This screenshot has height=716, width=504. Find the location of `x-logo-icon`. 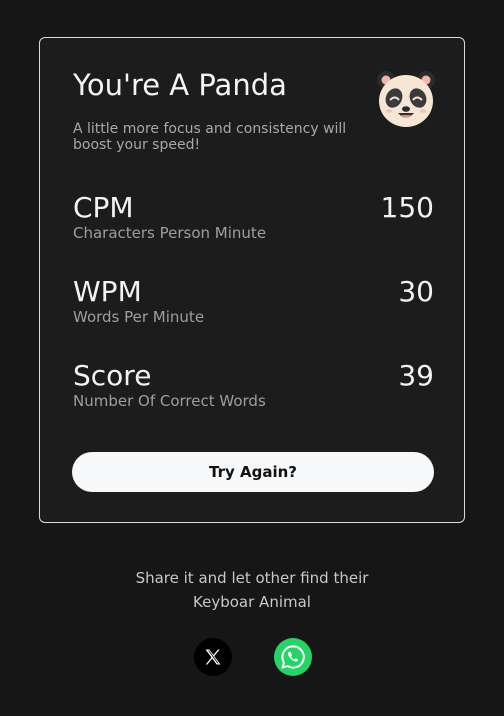

x-logo-icon is located at coordinates (213, 657).